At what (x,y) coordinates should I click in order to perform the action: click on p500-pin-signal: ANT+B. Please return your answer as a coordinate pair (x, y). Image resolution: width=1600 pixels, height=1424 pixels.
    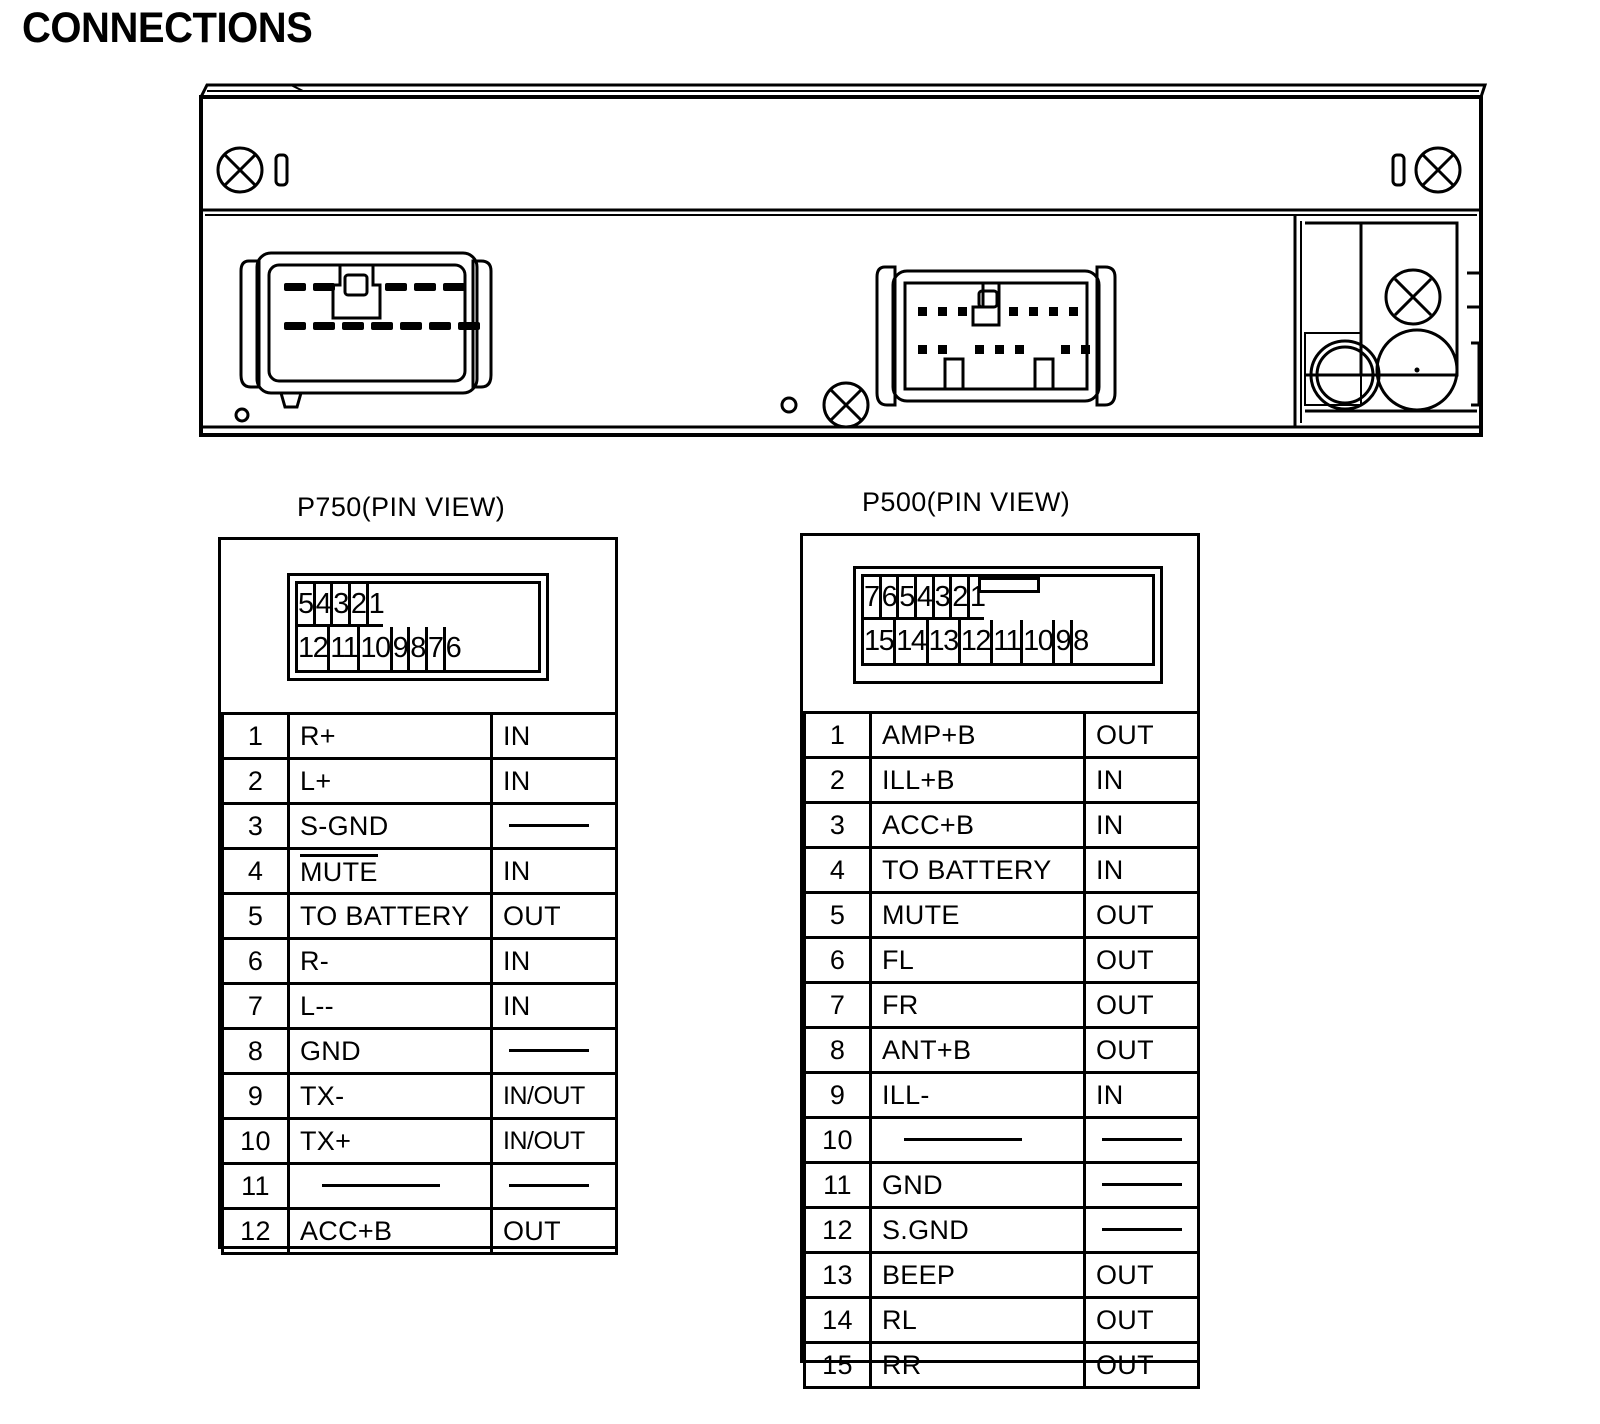
    Looking at the image, I should click on (977, 1050).